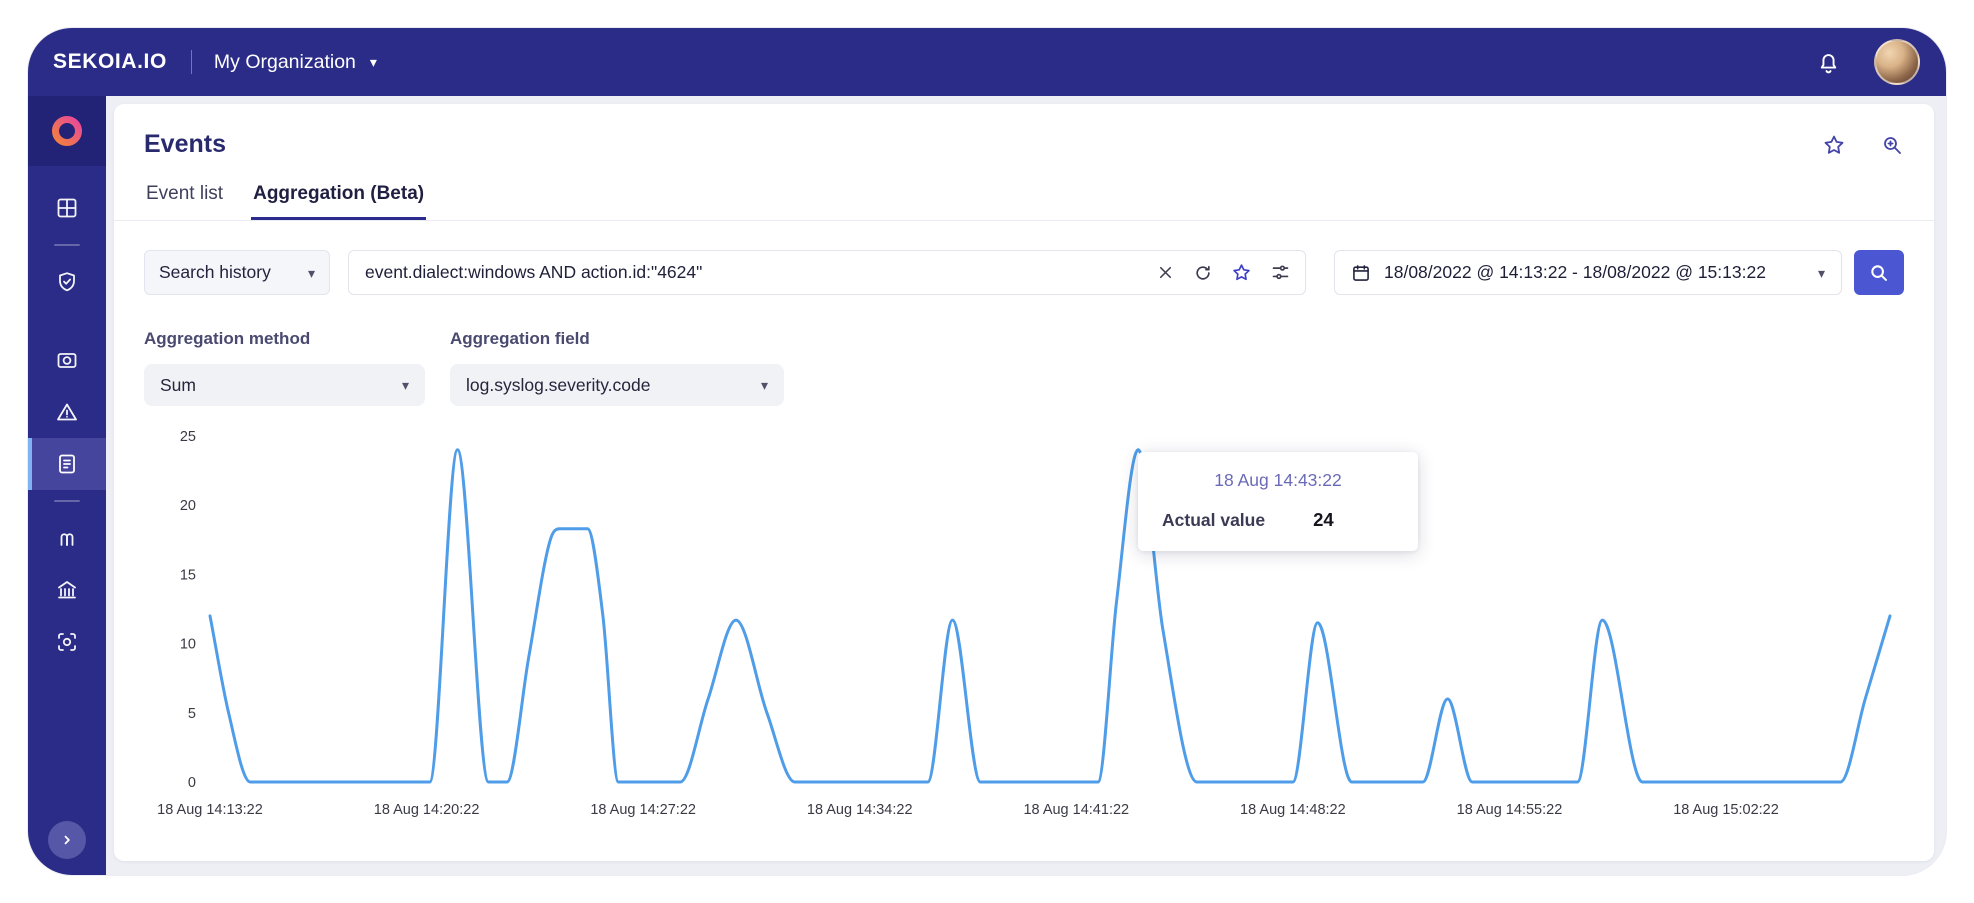 This screenshot has width=1974, height=903. I want to click on x-tick-label: 18 Aug 14:34:22, so click(860, 810).